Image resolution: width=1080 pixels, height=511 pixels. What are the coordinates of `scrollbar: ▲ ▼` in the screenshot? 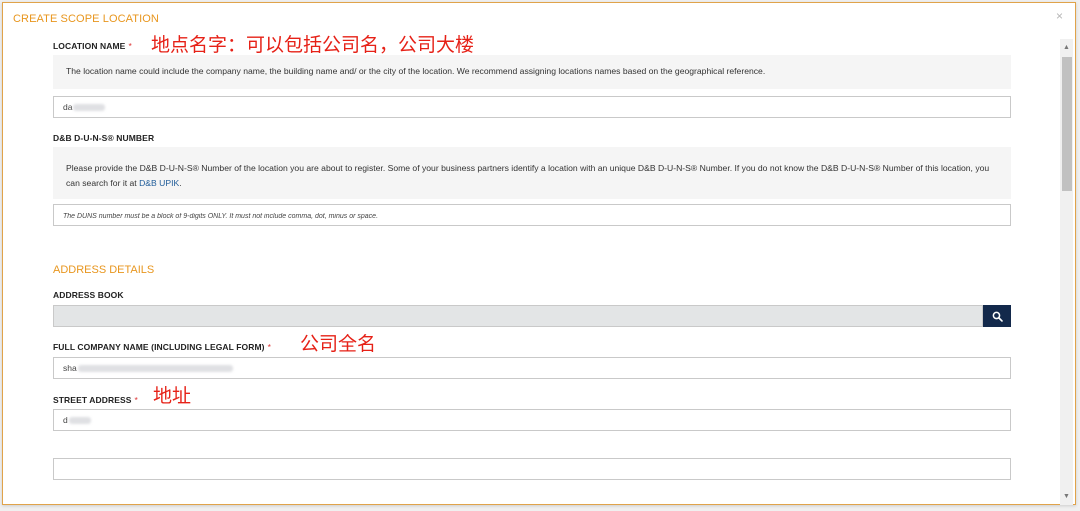 It's located at (1066, 272).